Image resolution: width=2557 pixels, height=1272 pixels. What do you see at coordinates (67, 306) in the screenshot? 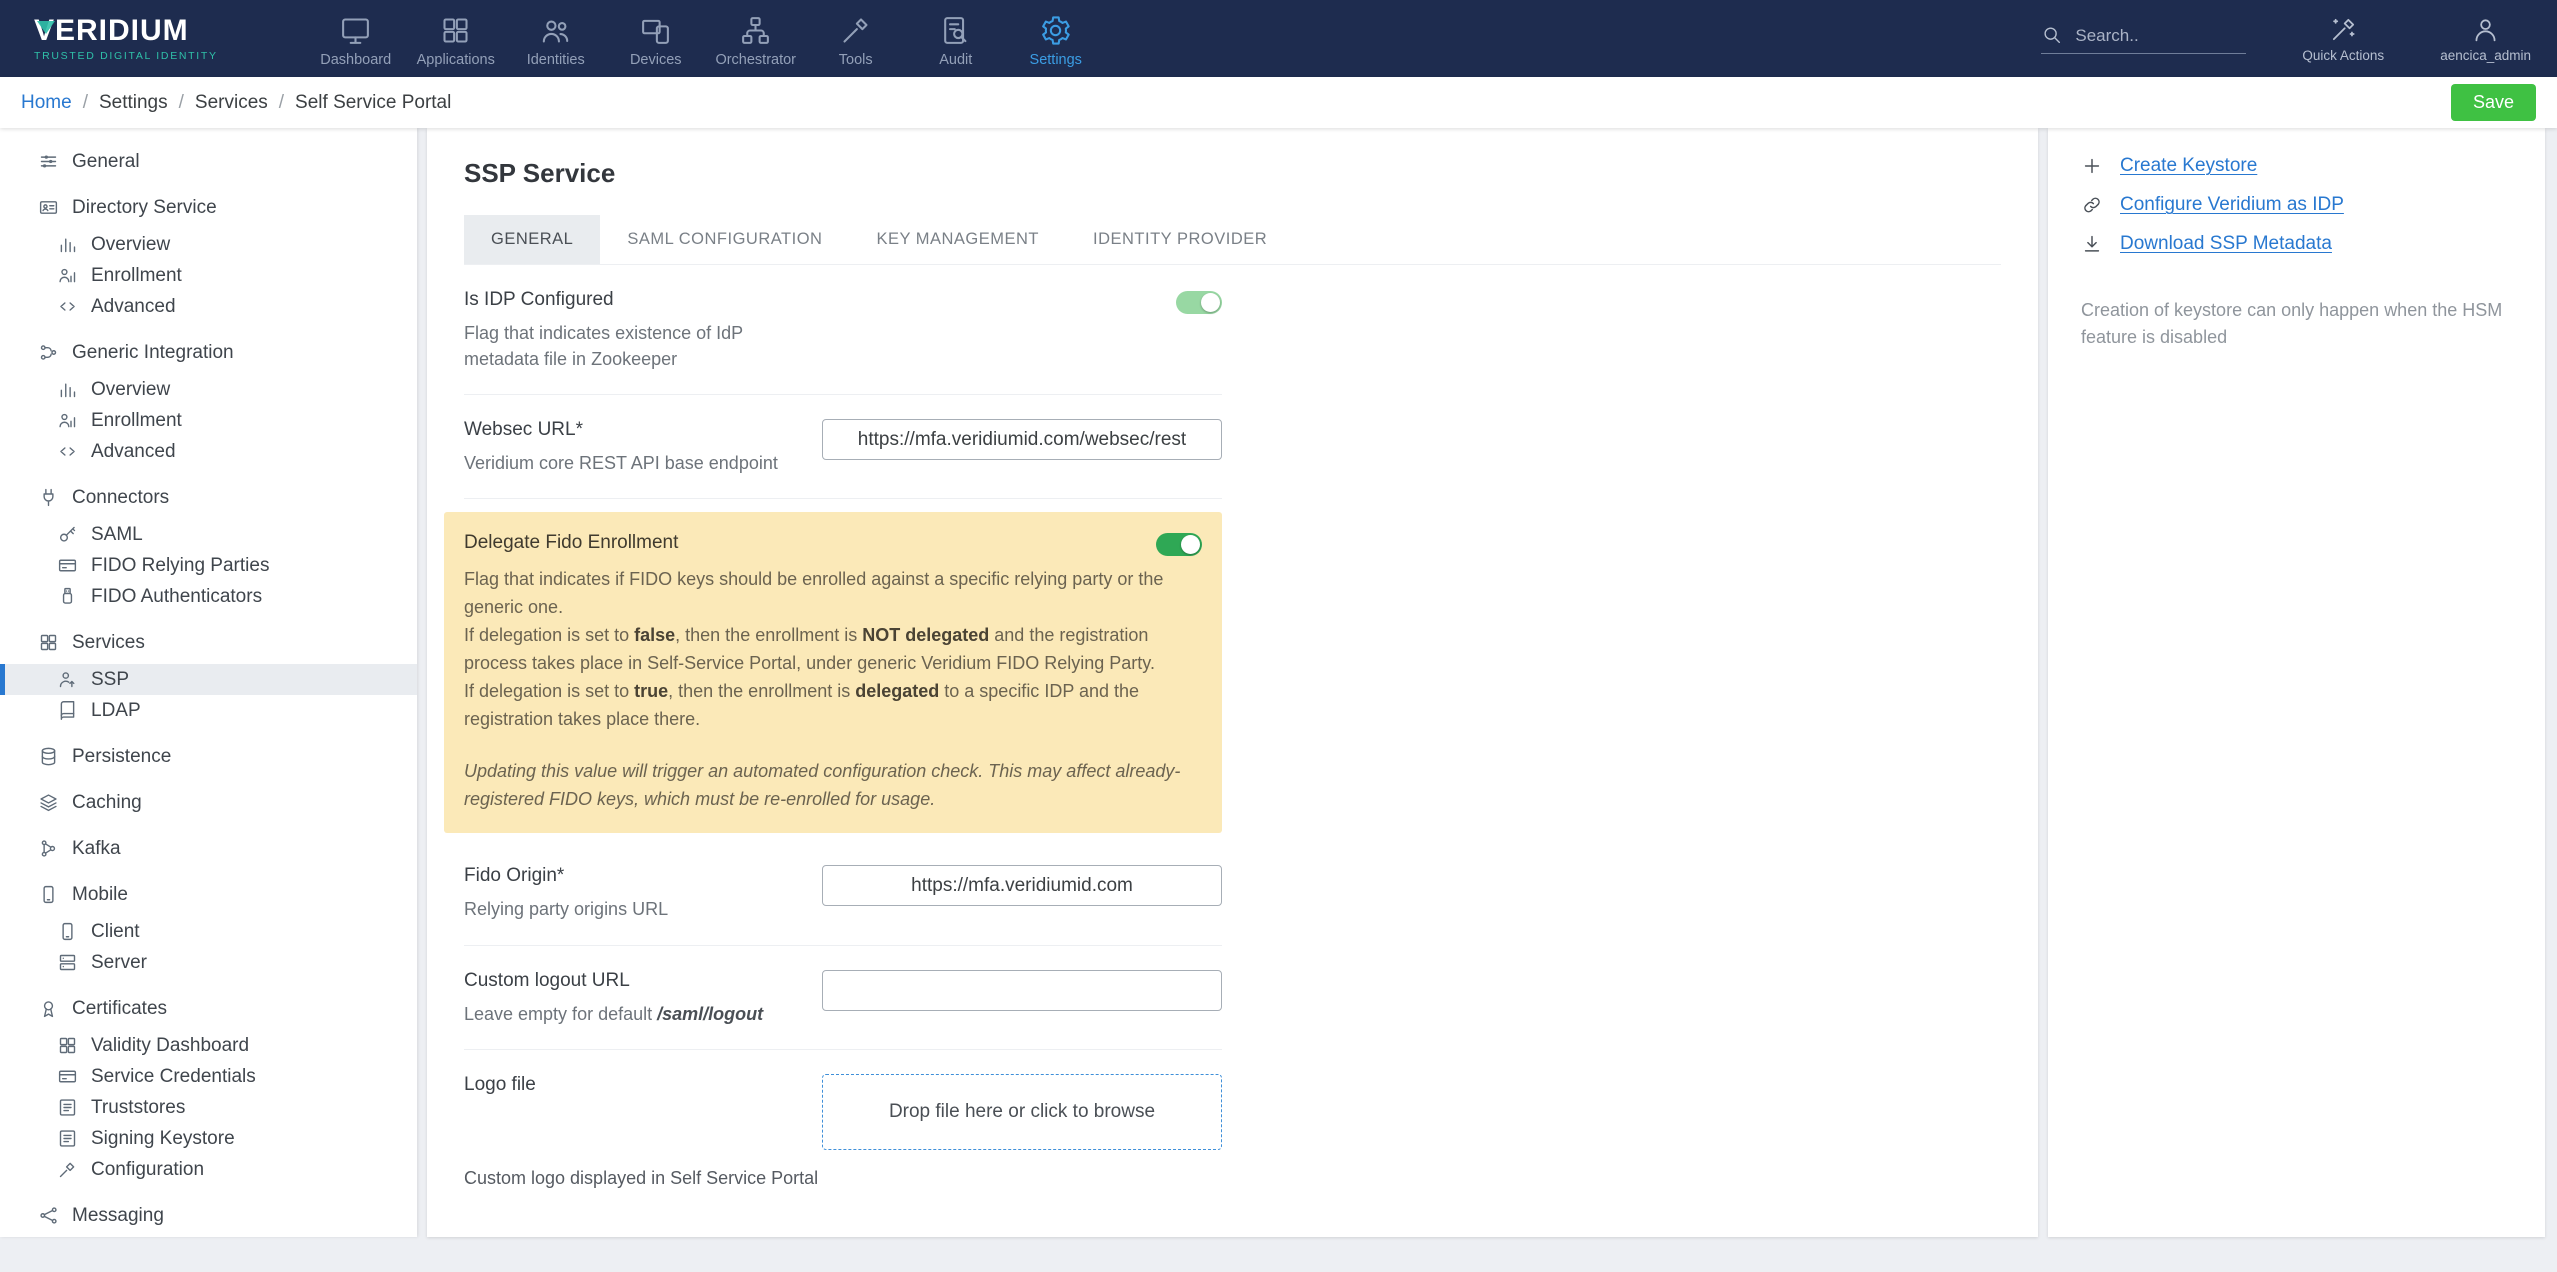
I see `code-icon` at bounding box center [67, 306].